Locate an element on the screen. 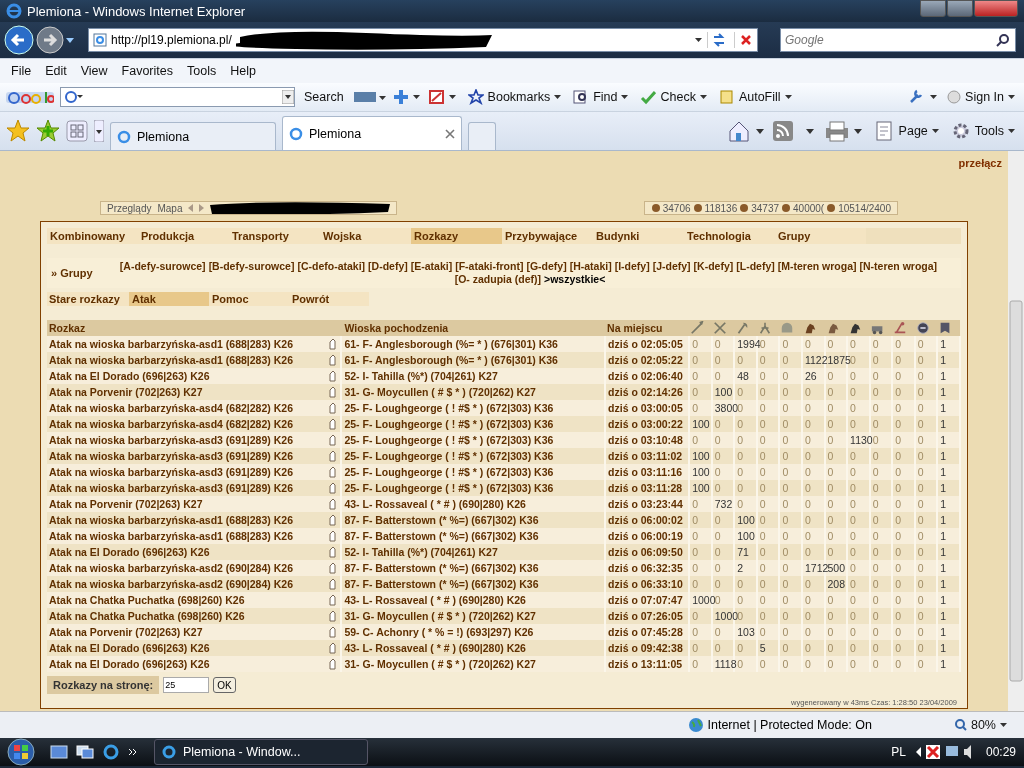  chevron-icon is located at coordinates (133, 752).